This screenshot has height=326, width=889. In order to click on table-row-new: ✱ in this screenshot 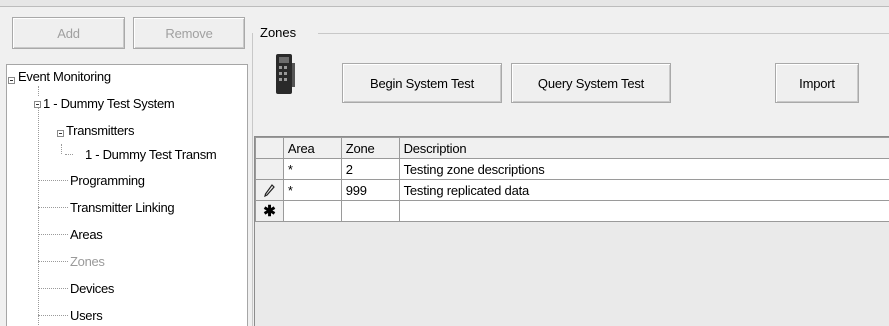, I will do `click(572, 211)`.